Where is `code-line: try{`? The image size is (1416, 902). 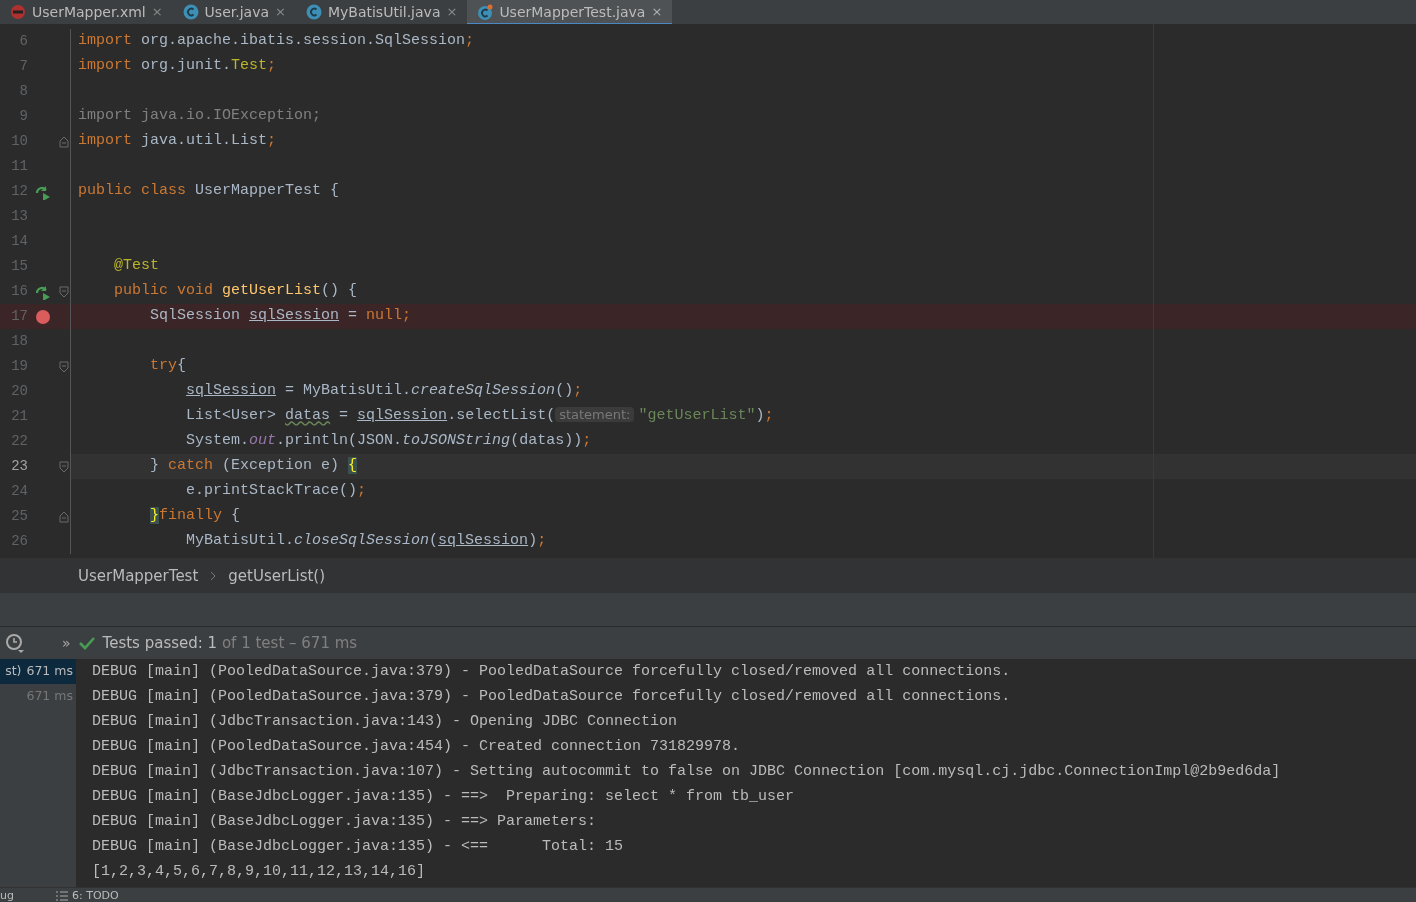 code-line: try{ is located at coordinates (168, 366).